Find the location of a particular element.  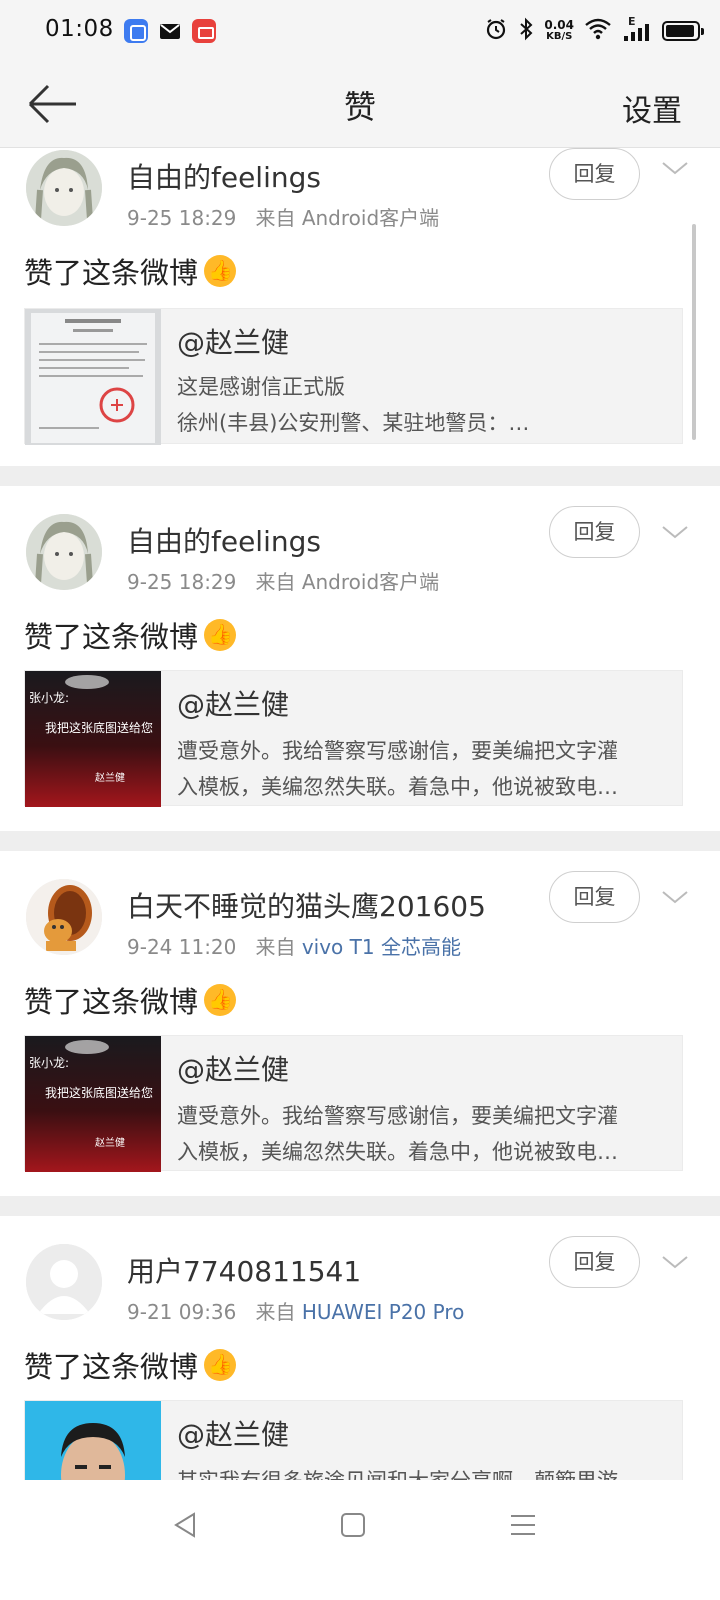

status-time: 01:08 is located at coordinates (79, 29).